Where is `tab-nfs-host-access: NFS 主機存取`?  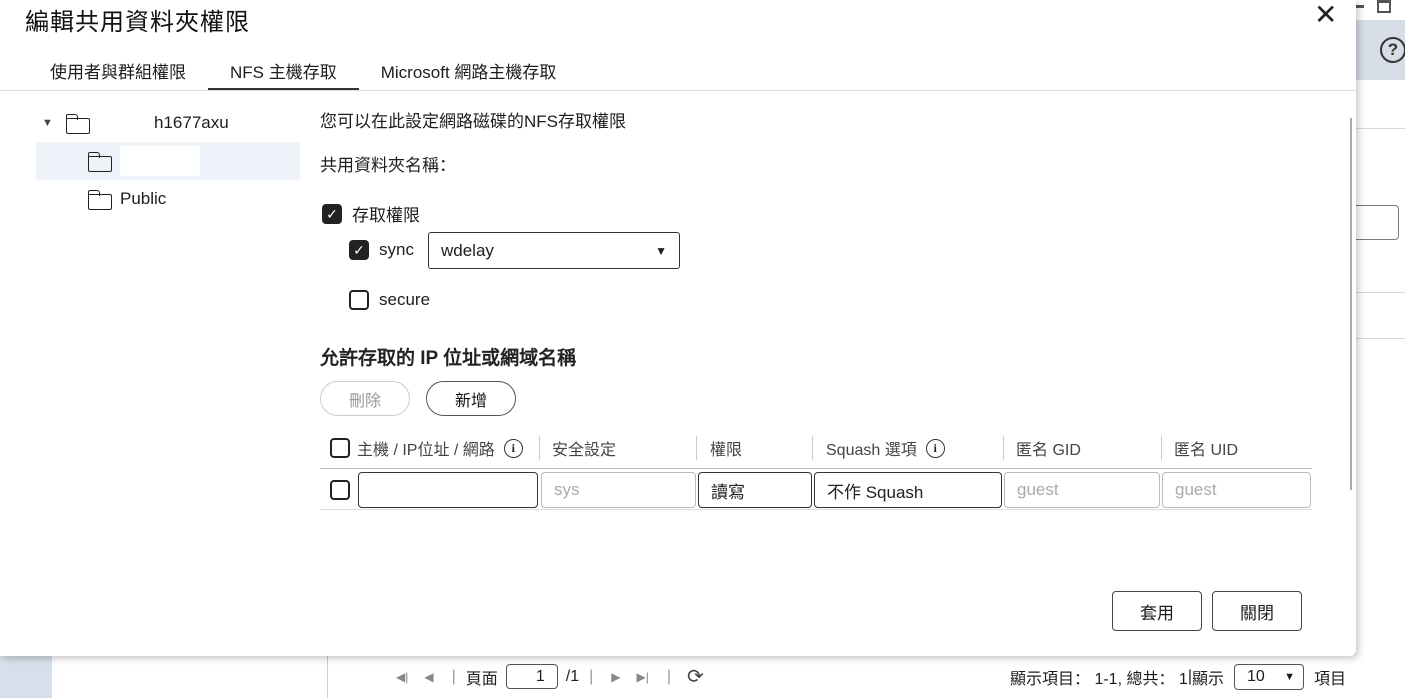 tab-nfs-host-access: NFS 主機存取 is located at coordinates (283, 73).